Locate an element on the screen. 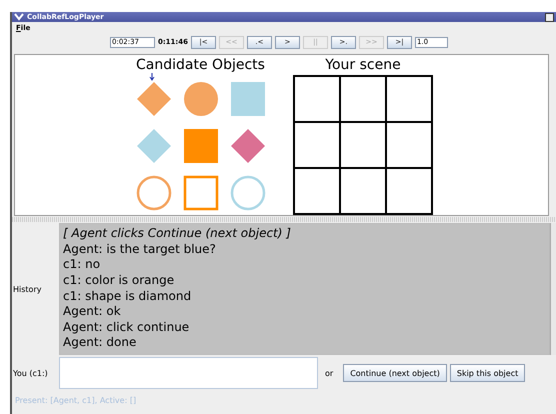  or-label: or is located at coordinates (329, 373).